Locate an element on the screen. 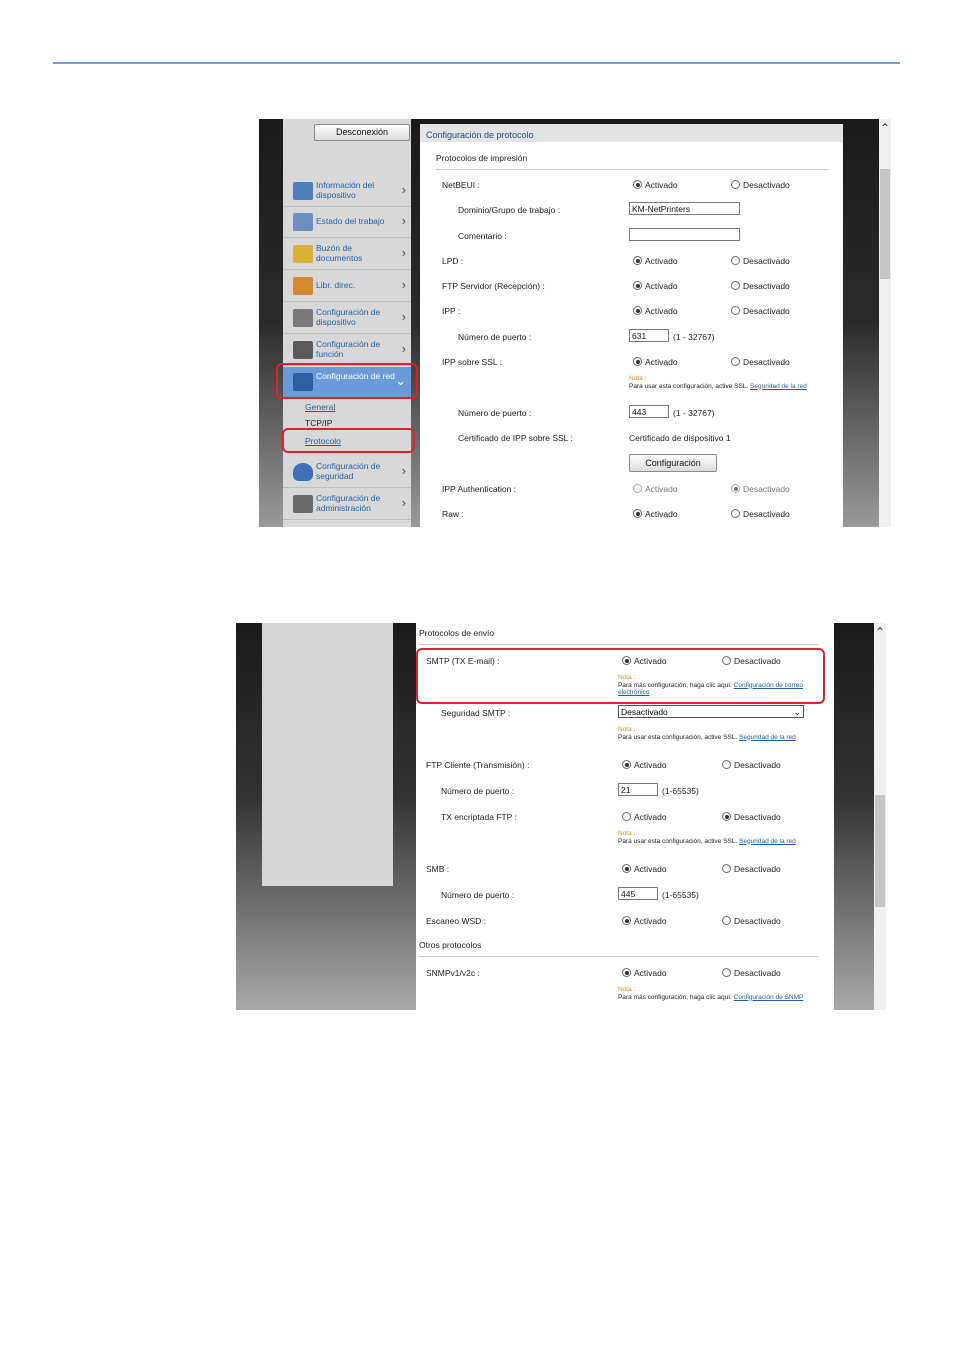 The image size is (954, 1350). nav-item-device-info: Información del dispositivo › is located at coordinates (347, 191).